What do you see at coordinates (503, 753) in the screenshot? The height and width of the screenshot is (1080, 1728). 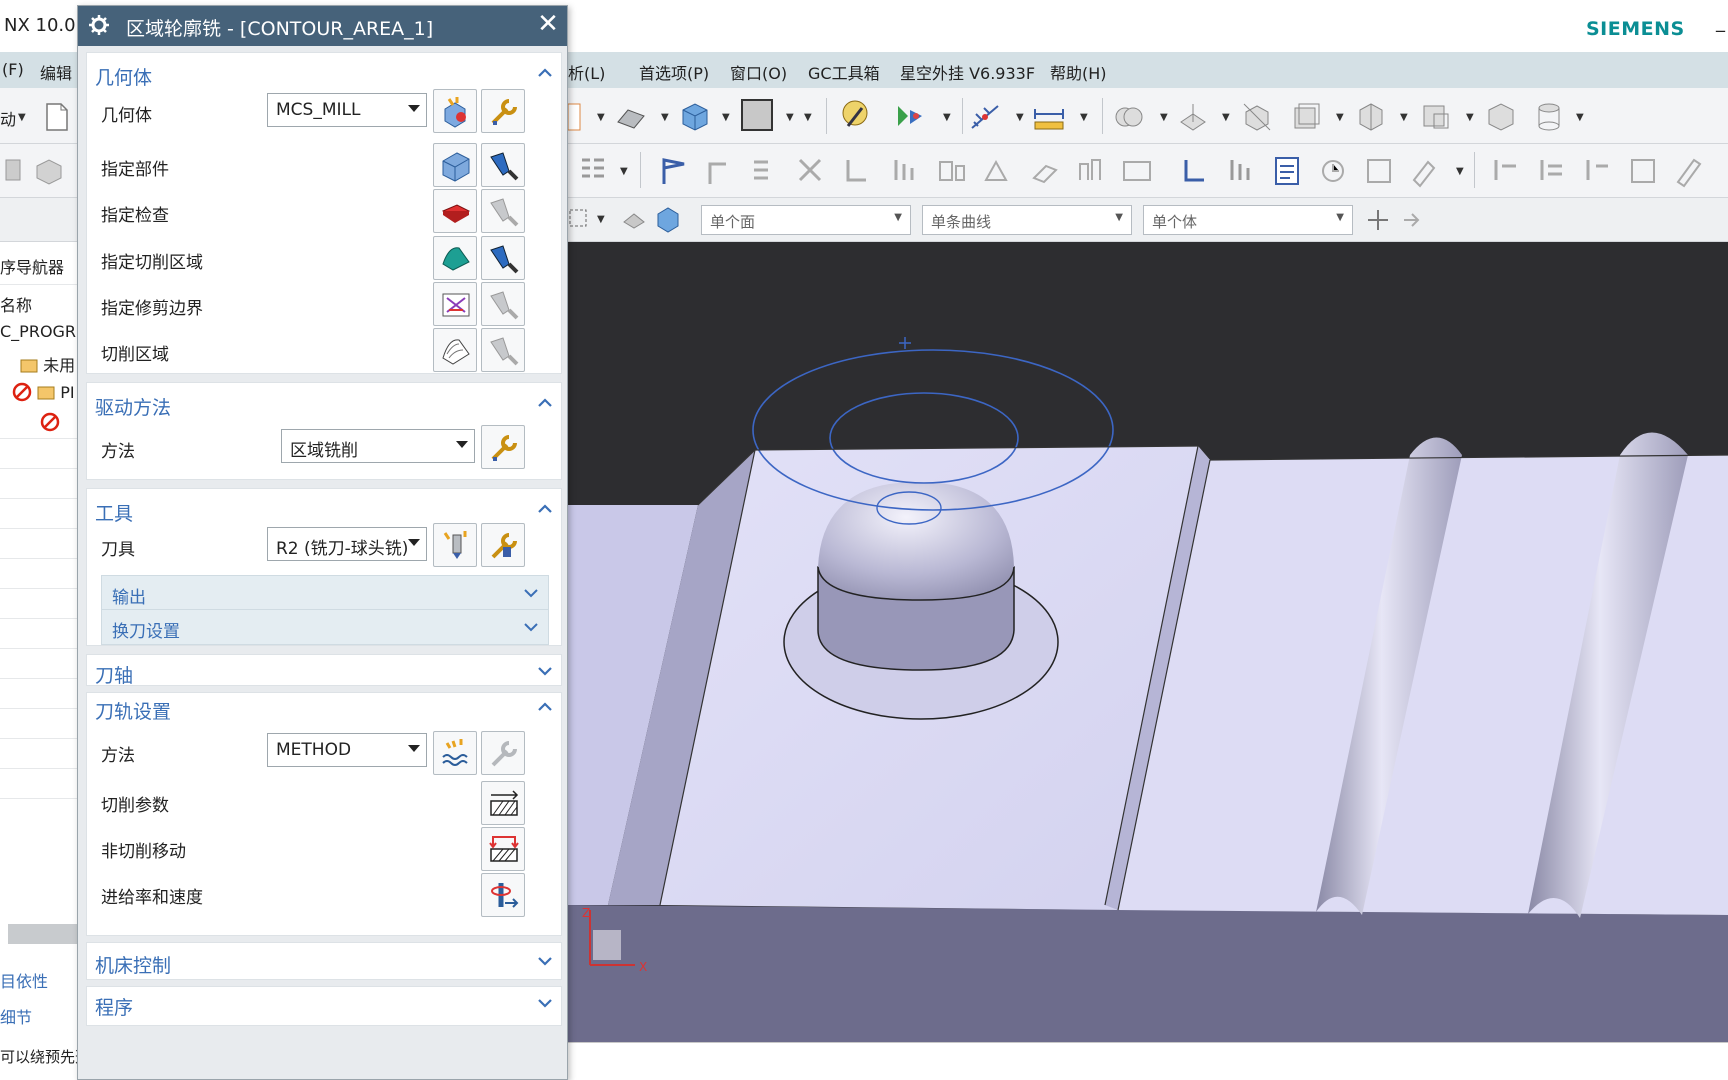 I see `edit-method-button` at bounding box center [503, 753].